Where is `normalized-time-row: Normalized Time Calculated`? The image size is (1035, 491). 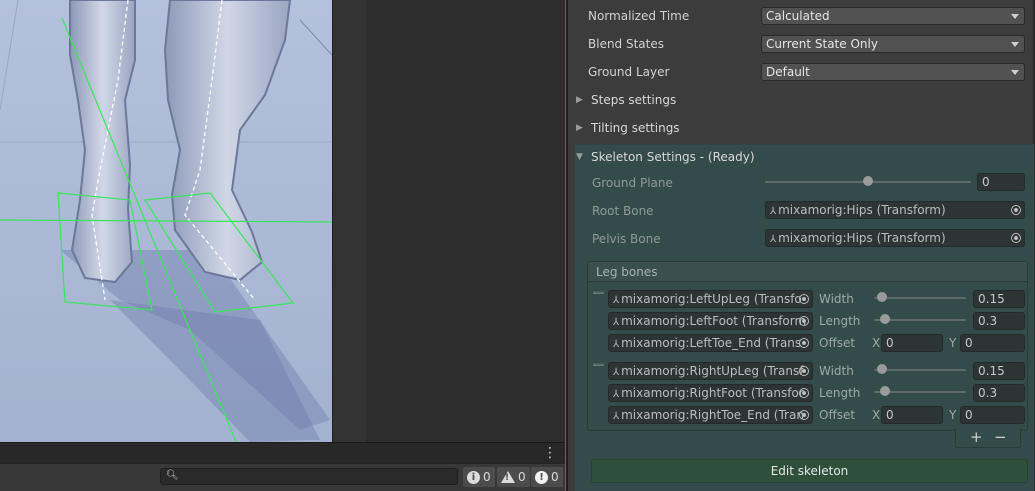 normalized-time-row: Normalized Time Calculated is located at coordinates (805, 16).